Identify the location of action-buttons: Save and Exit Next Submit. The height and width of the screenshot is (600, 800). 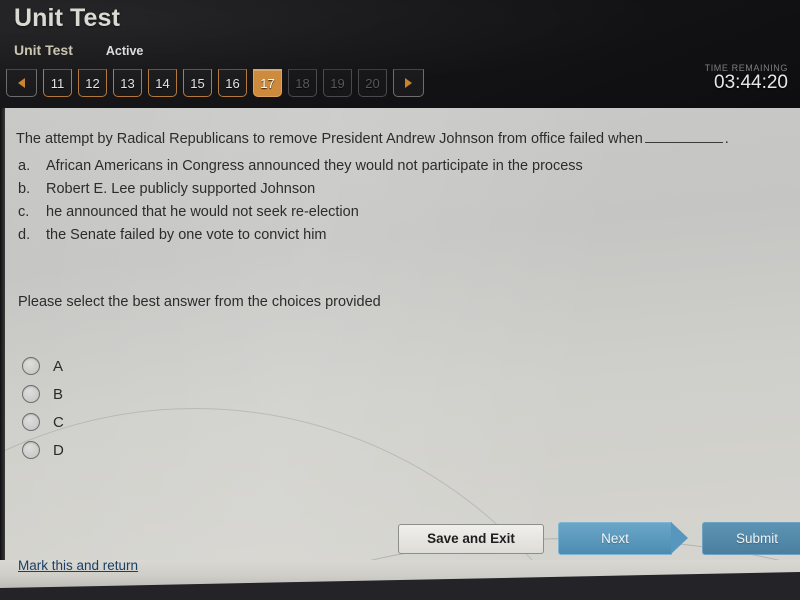
(599, 538).